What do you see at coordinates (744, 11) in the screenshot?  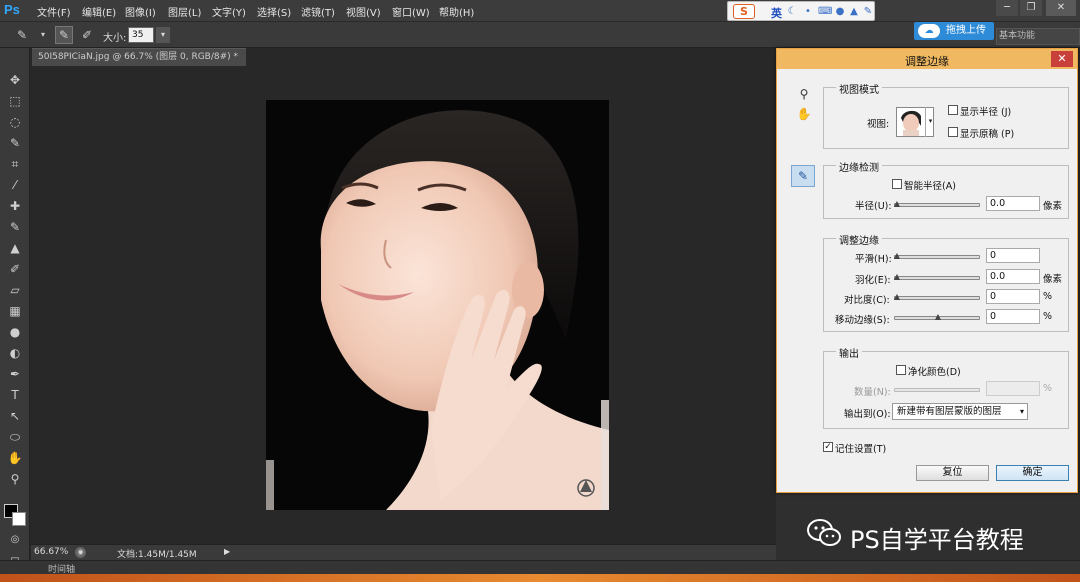 I see `sogou-logo: S` at bounding box center [744, 11].